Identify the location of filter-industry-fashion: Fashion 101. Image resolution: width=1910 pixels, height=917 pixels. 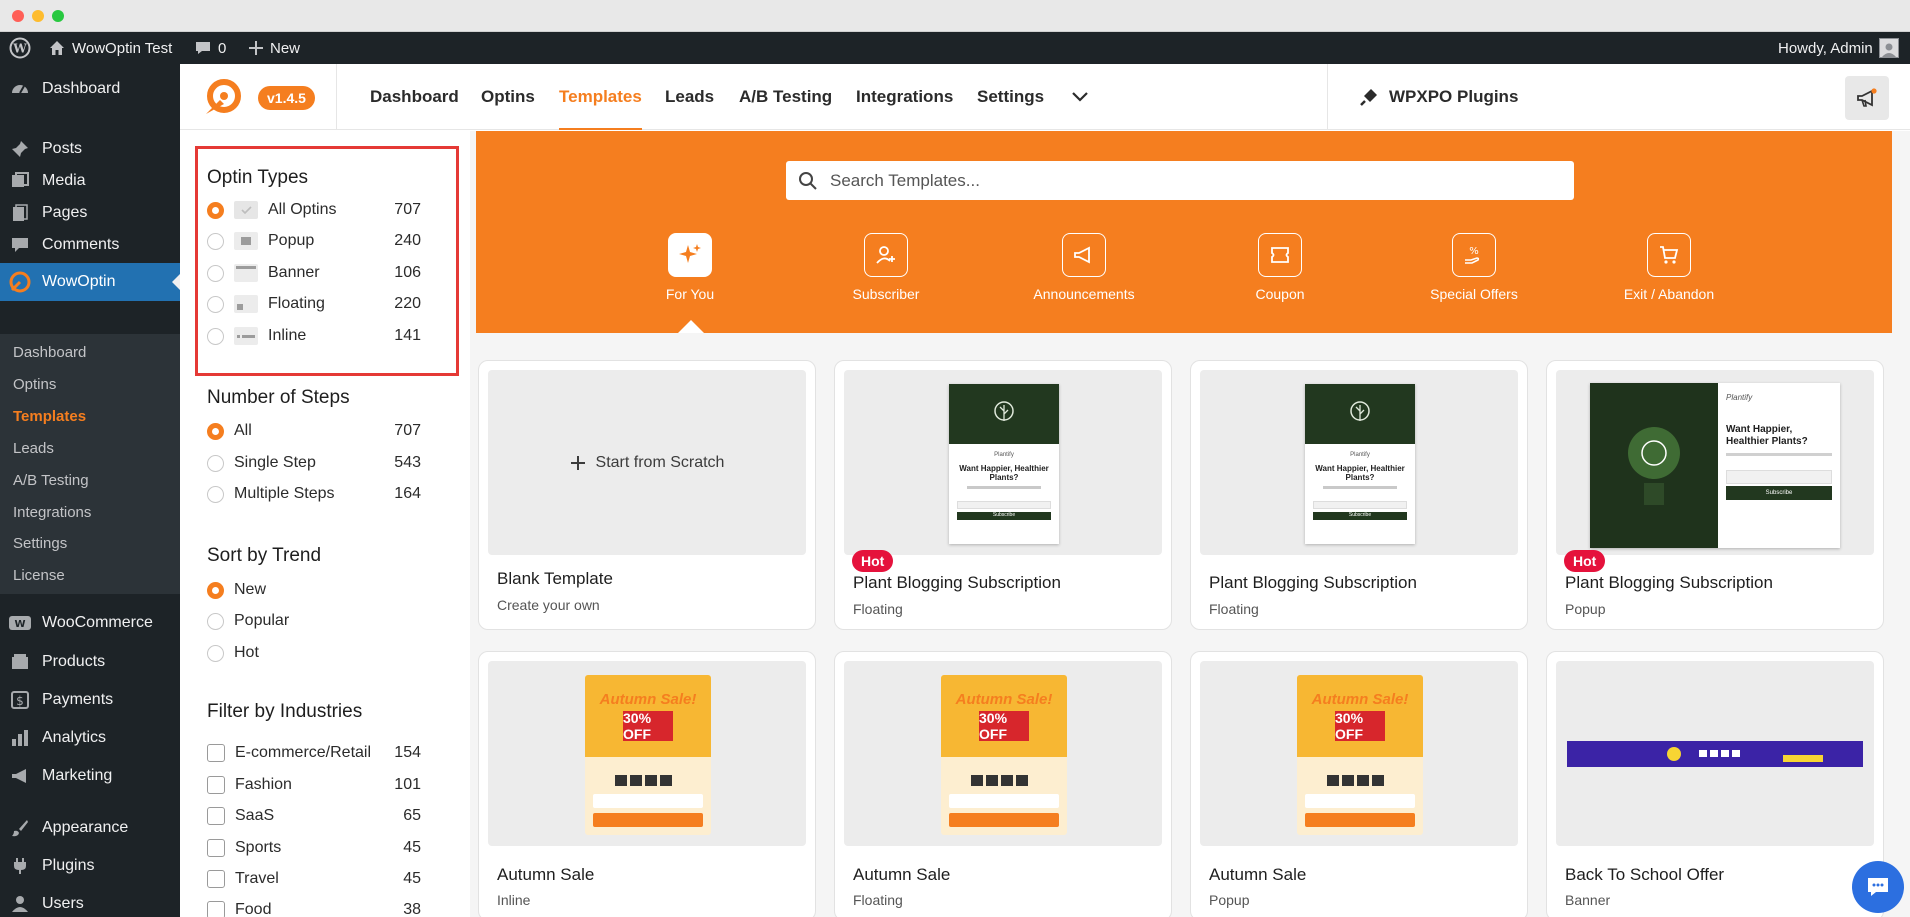
(314, 785).